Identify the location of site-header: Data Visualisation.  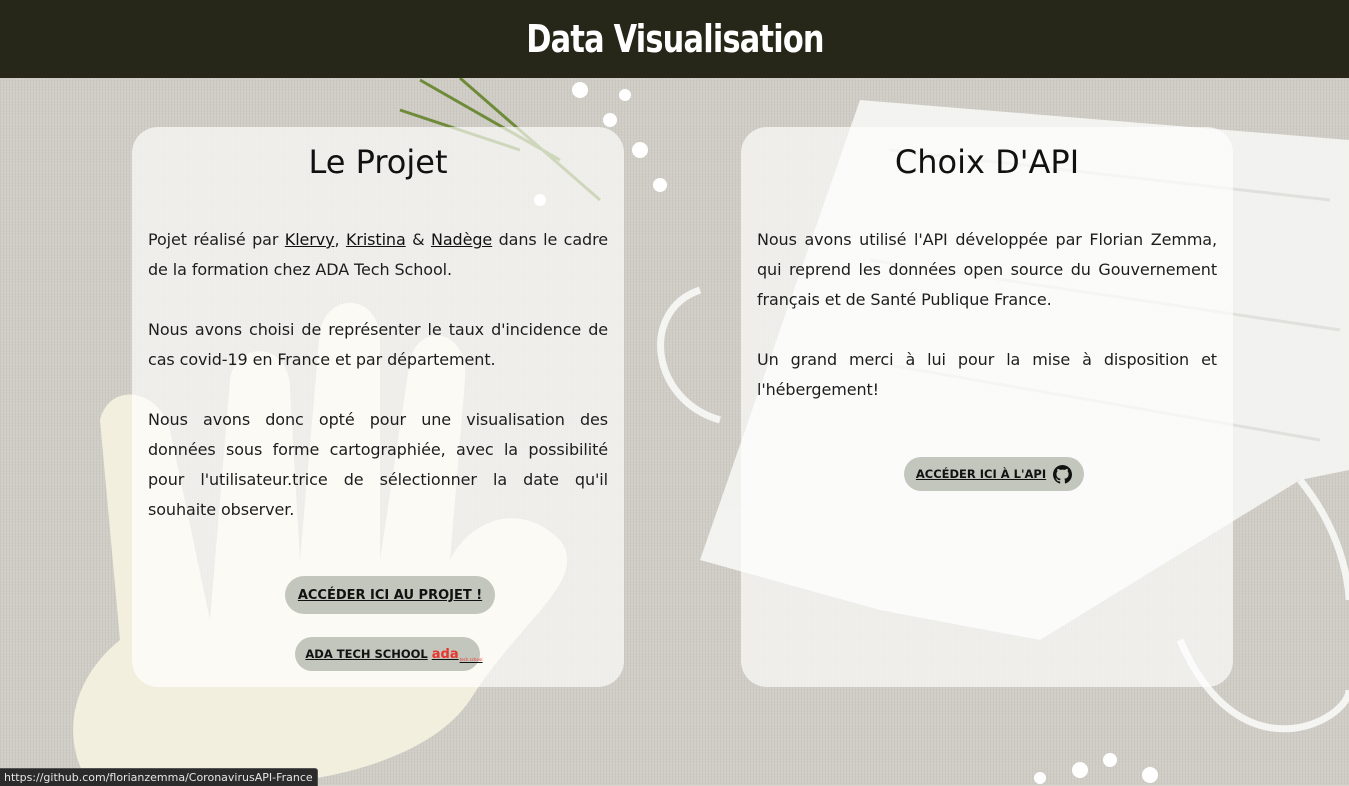
(674, 39).